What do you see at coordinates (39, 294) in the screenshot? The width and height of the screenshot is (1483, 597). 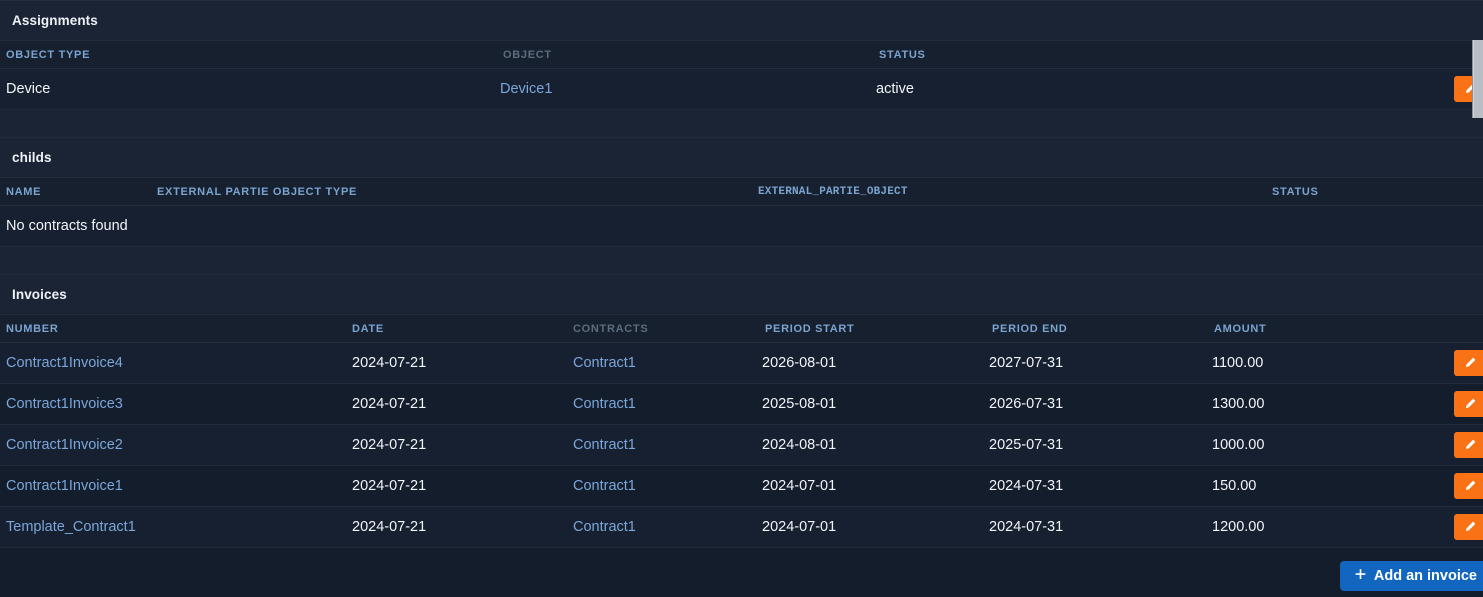 I see `invoices-section-title: Invoices` at bounding box center [39, 294].